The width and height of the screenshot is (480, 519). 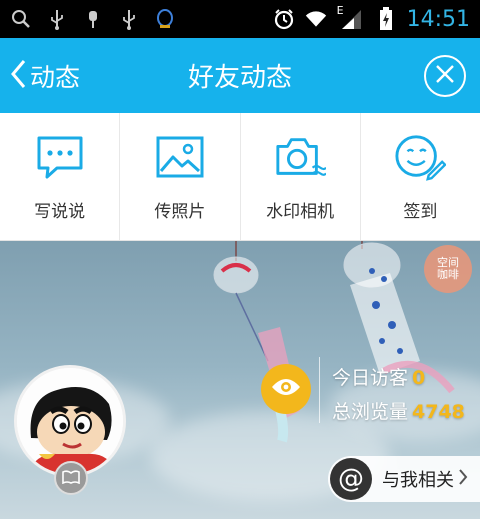 I want to click on camera-icon, so click(x=300, y=157).